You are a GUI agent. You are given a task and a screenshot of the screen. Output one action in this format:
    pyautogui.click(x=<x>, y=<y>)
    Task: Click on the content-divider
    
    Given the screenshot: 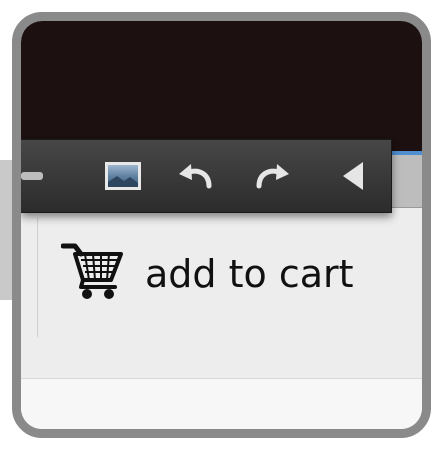 What is the action you would take?
    pyautogui.click(x=37, y=277)
    